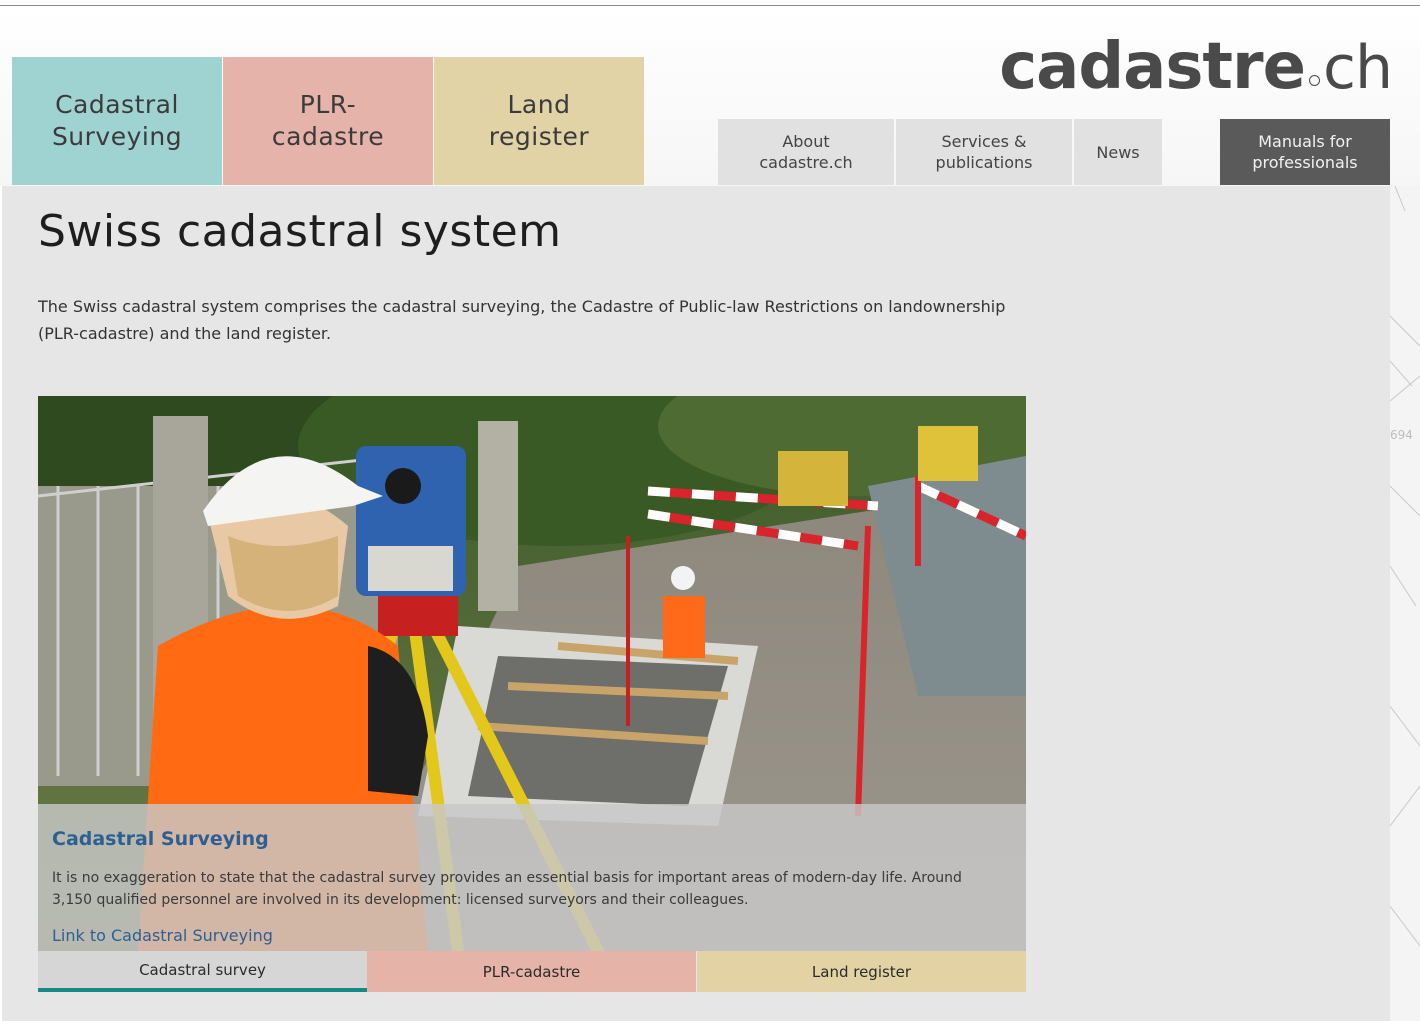 This screenshot has height=1021, width=1420. What do you see at coordinates (1152, 67) in the screenshot?
I see `logo-main: cadastre` at bounding box center [1152, 67].